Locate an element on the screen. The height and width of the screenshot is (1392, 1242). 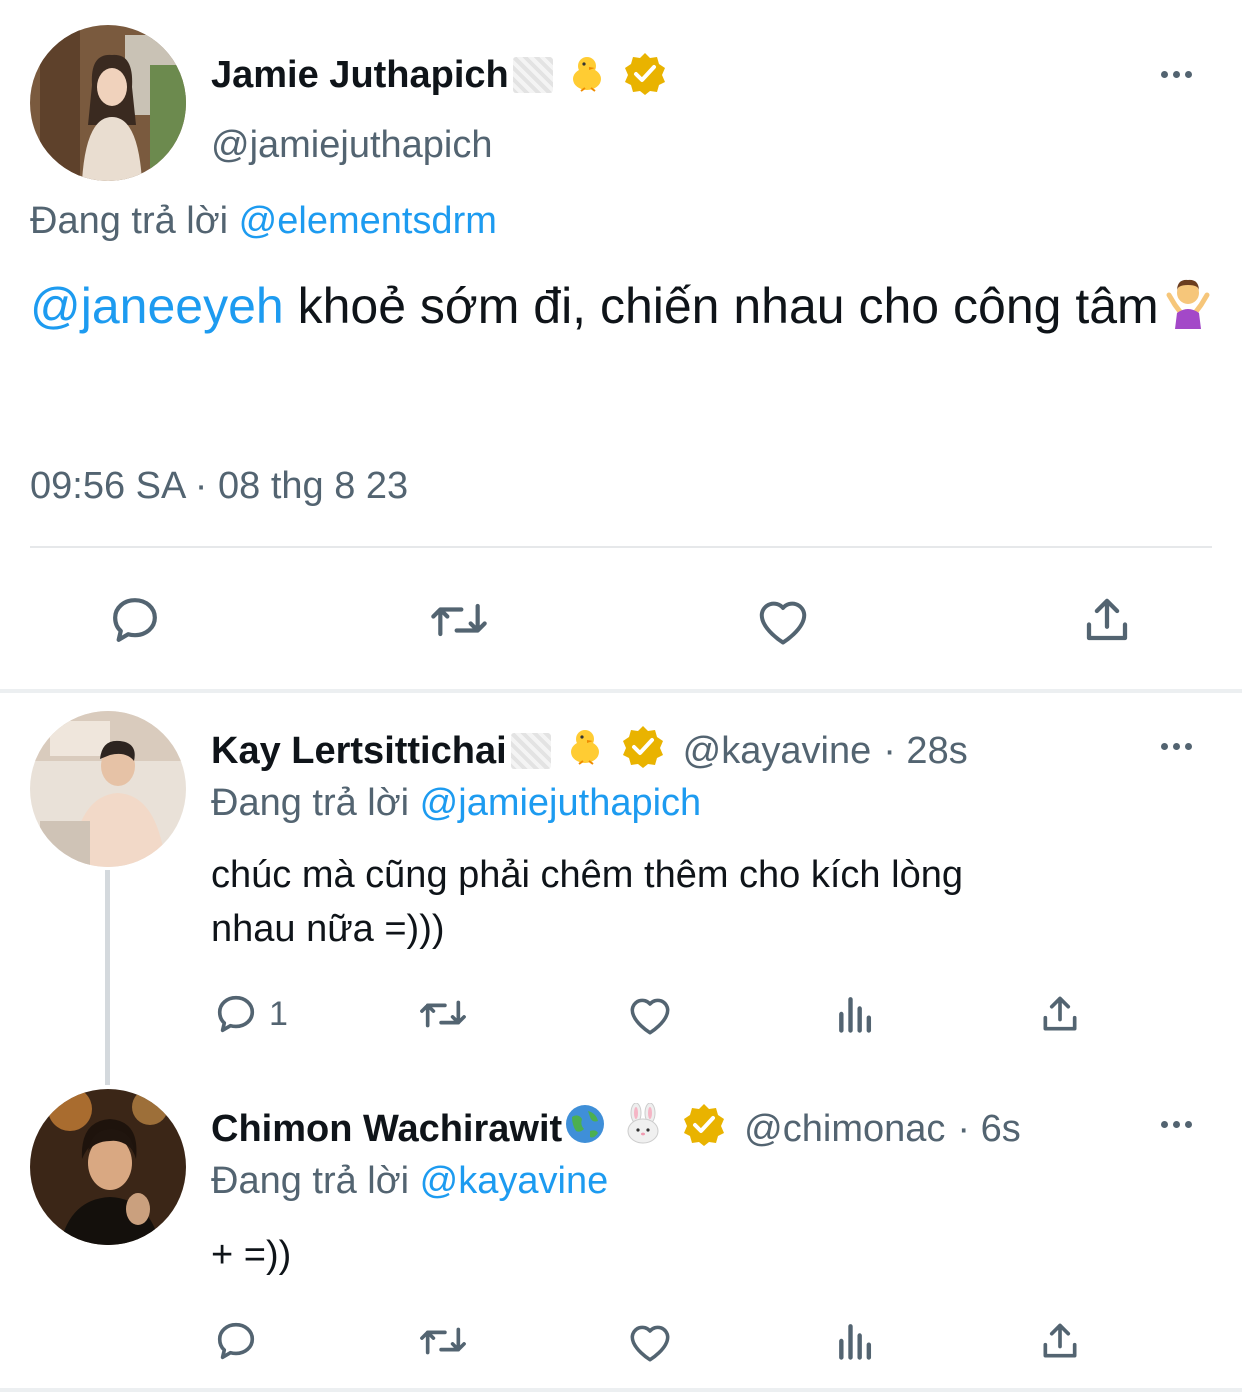
reply-context: Đang trả lời @elementsdrm is located at coordinates (263, 221).